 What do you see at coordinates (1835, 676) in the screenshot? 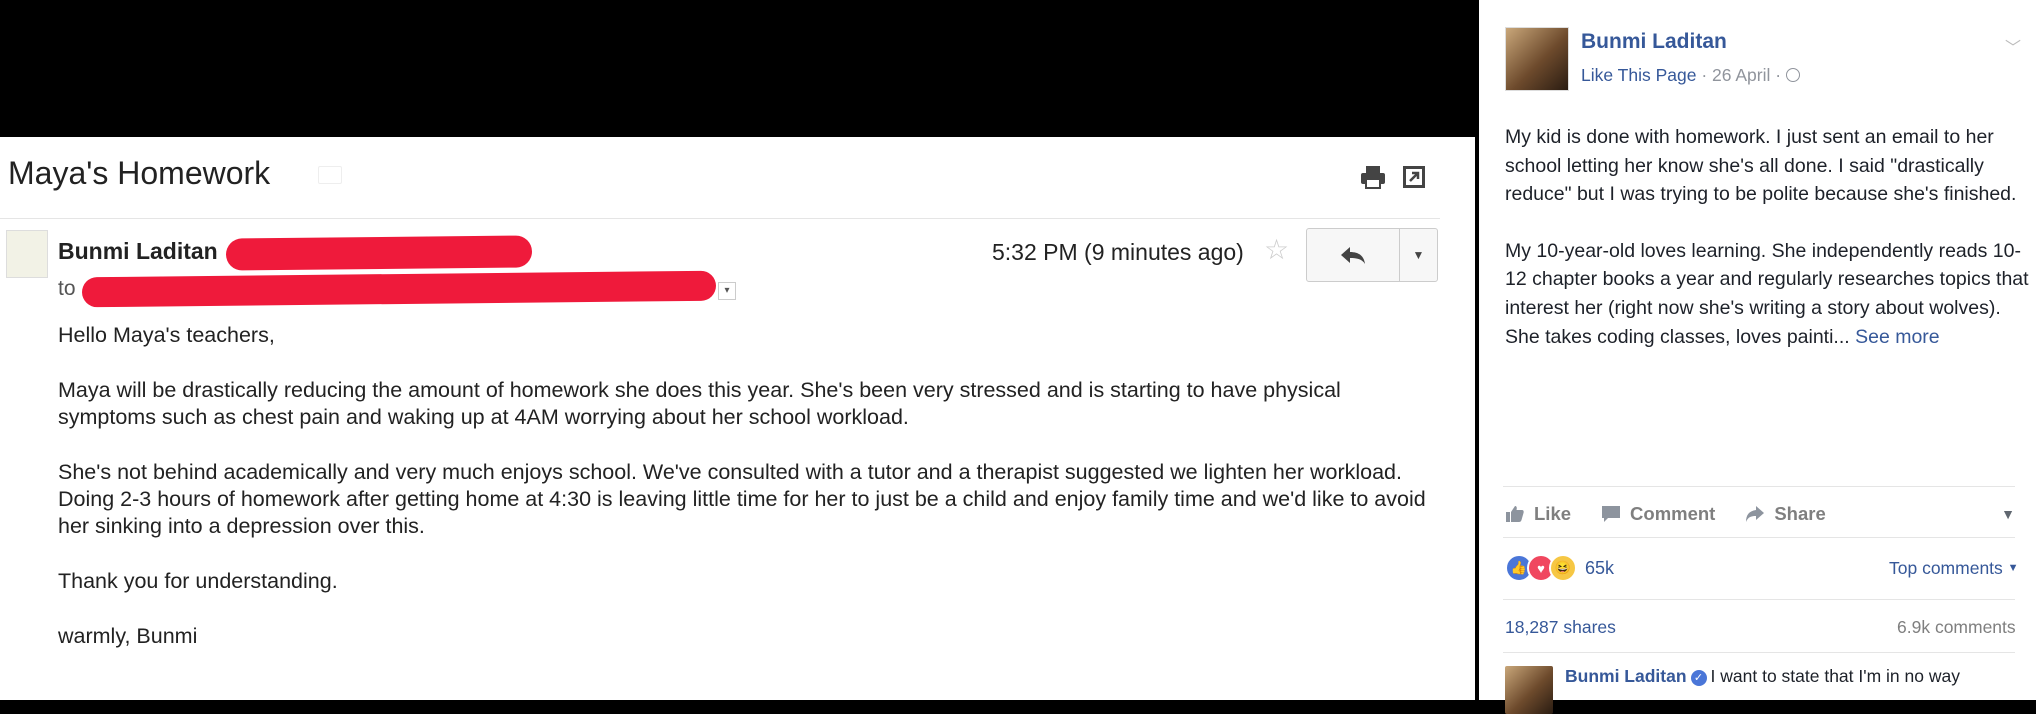
I see `comment-text: I want to state that I'm in no way` at bounding box center [1835, 676].